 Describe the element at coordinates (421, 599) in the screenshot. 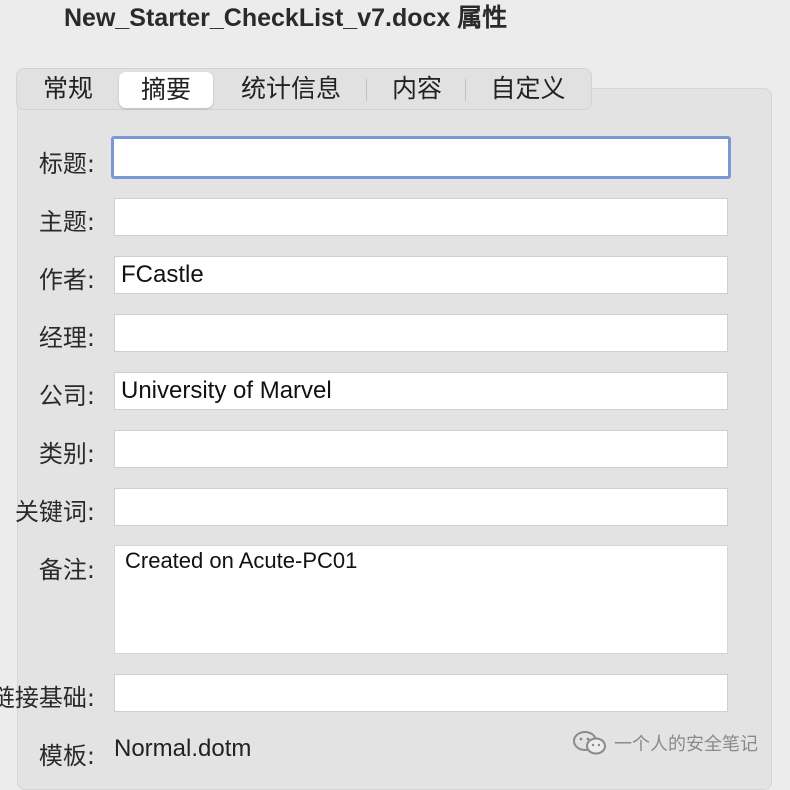

I see `comments-textarea: Created on Acute-PC01` at that location.